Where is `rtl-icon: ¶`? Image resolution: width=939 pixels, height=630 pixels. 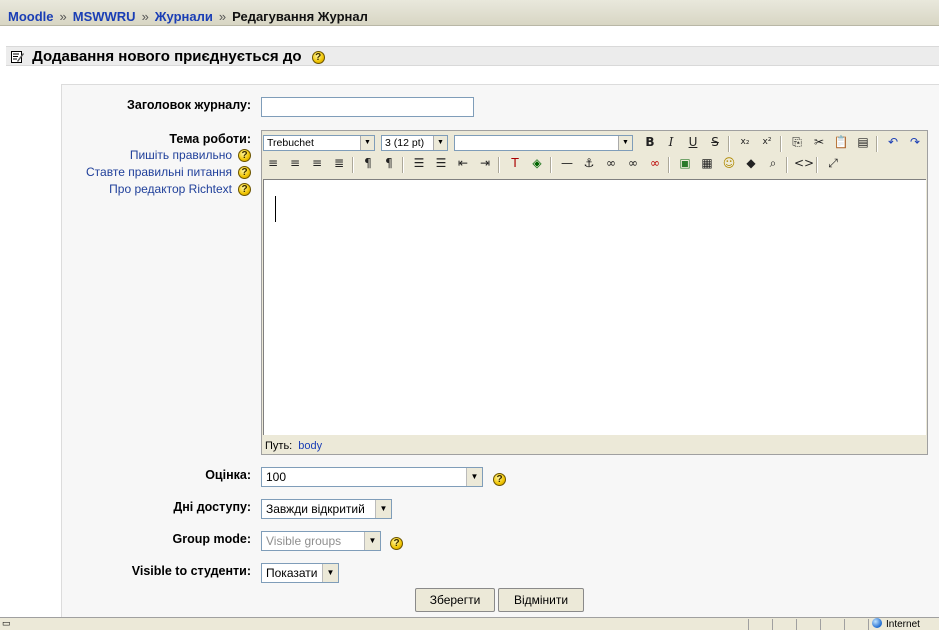
rtl-icon: ¶ is located at coordinates (389, 163).